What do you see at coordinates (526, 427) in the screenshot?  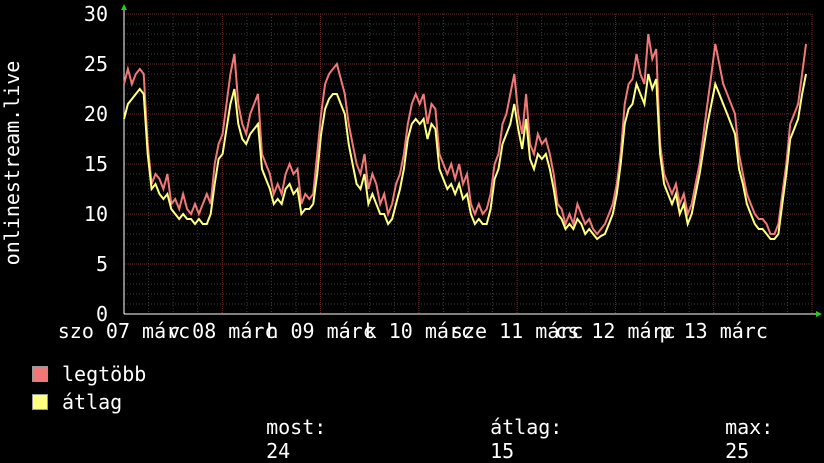 I see `stat-average-label: átlag:` at bounding box center [526, 427].